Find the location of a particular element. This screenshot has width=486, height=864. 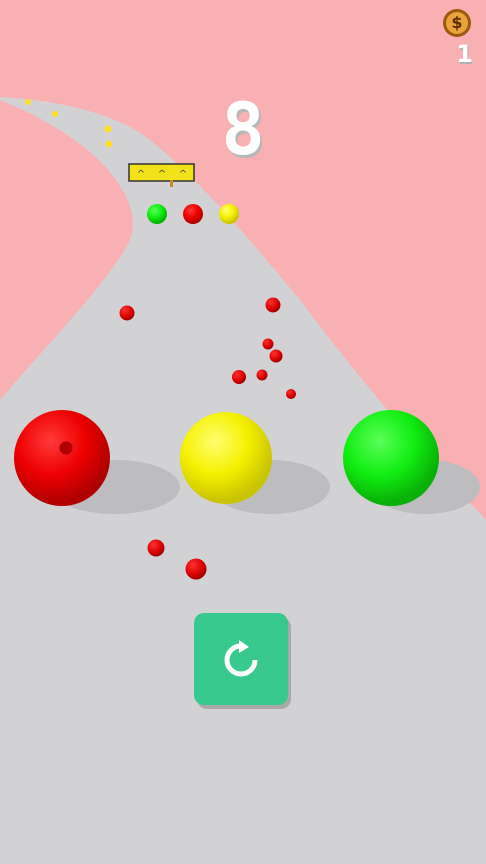

target-ball-red is located at coordinates (193, 214).